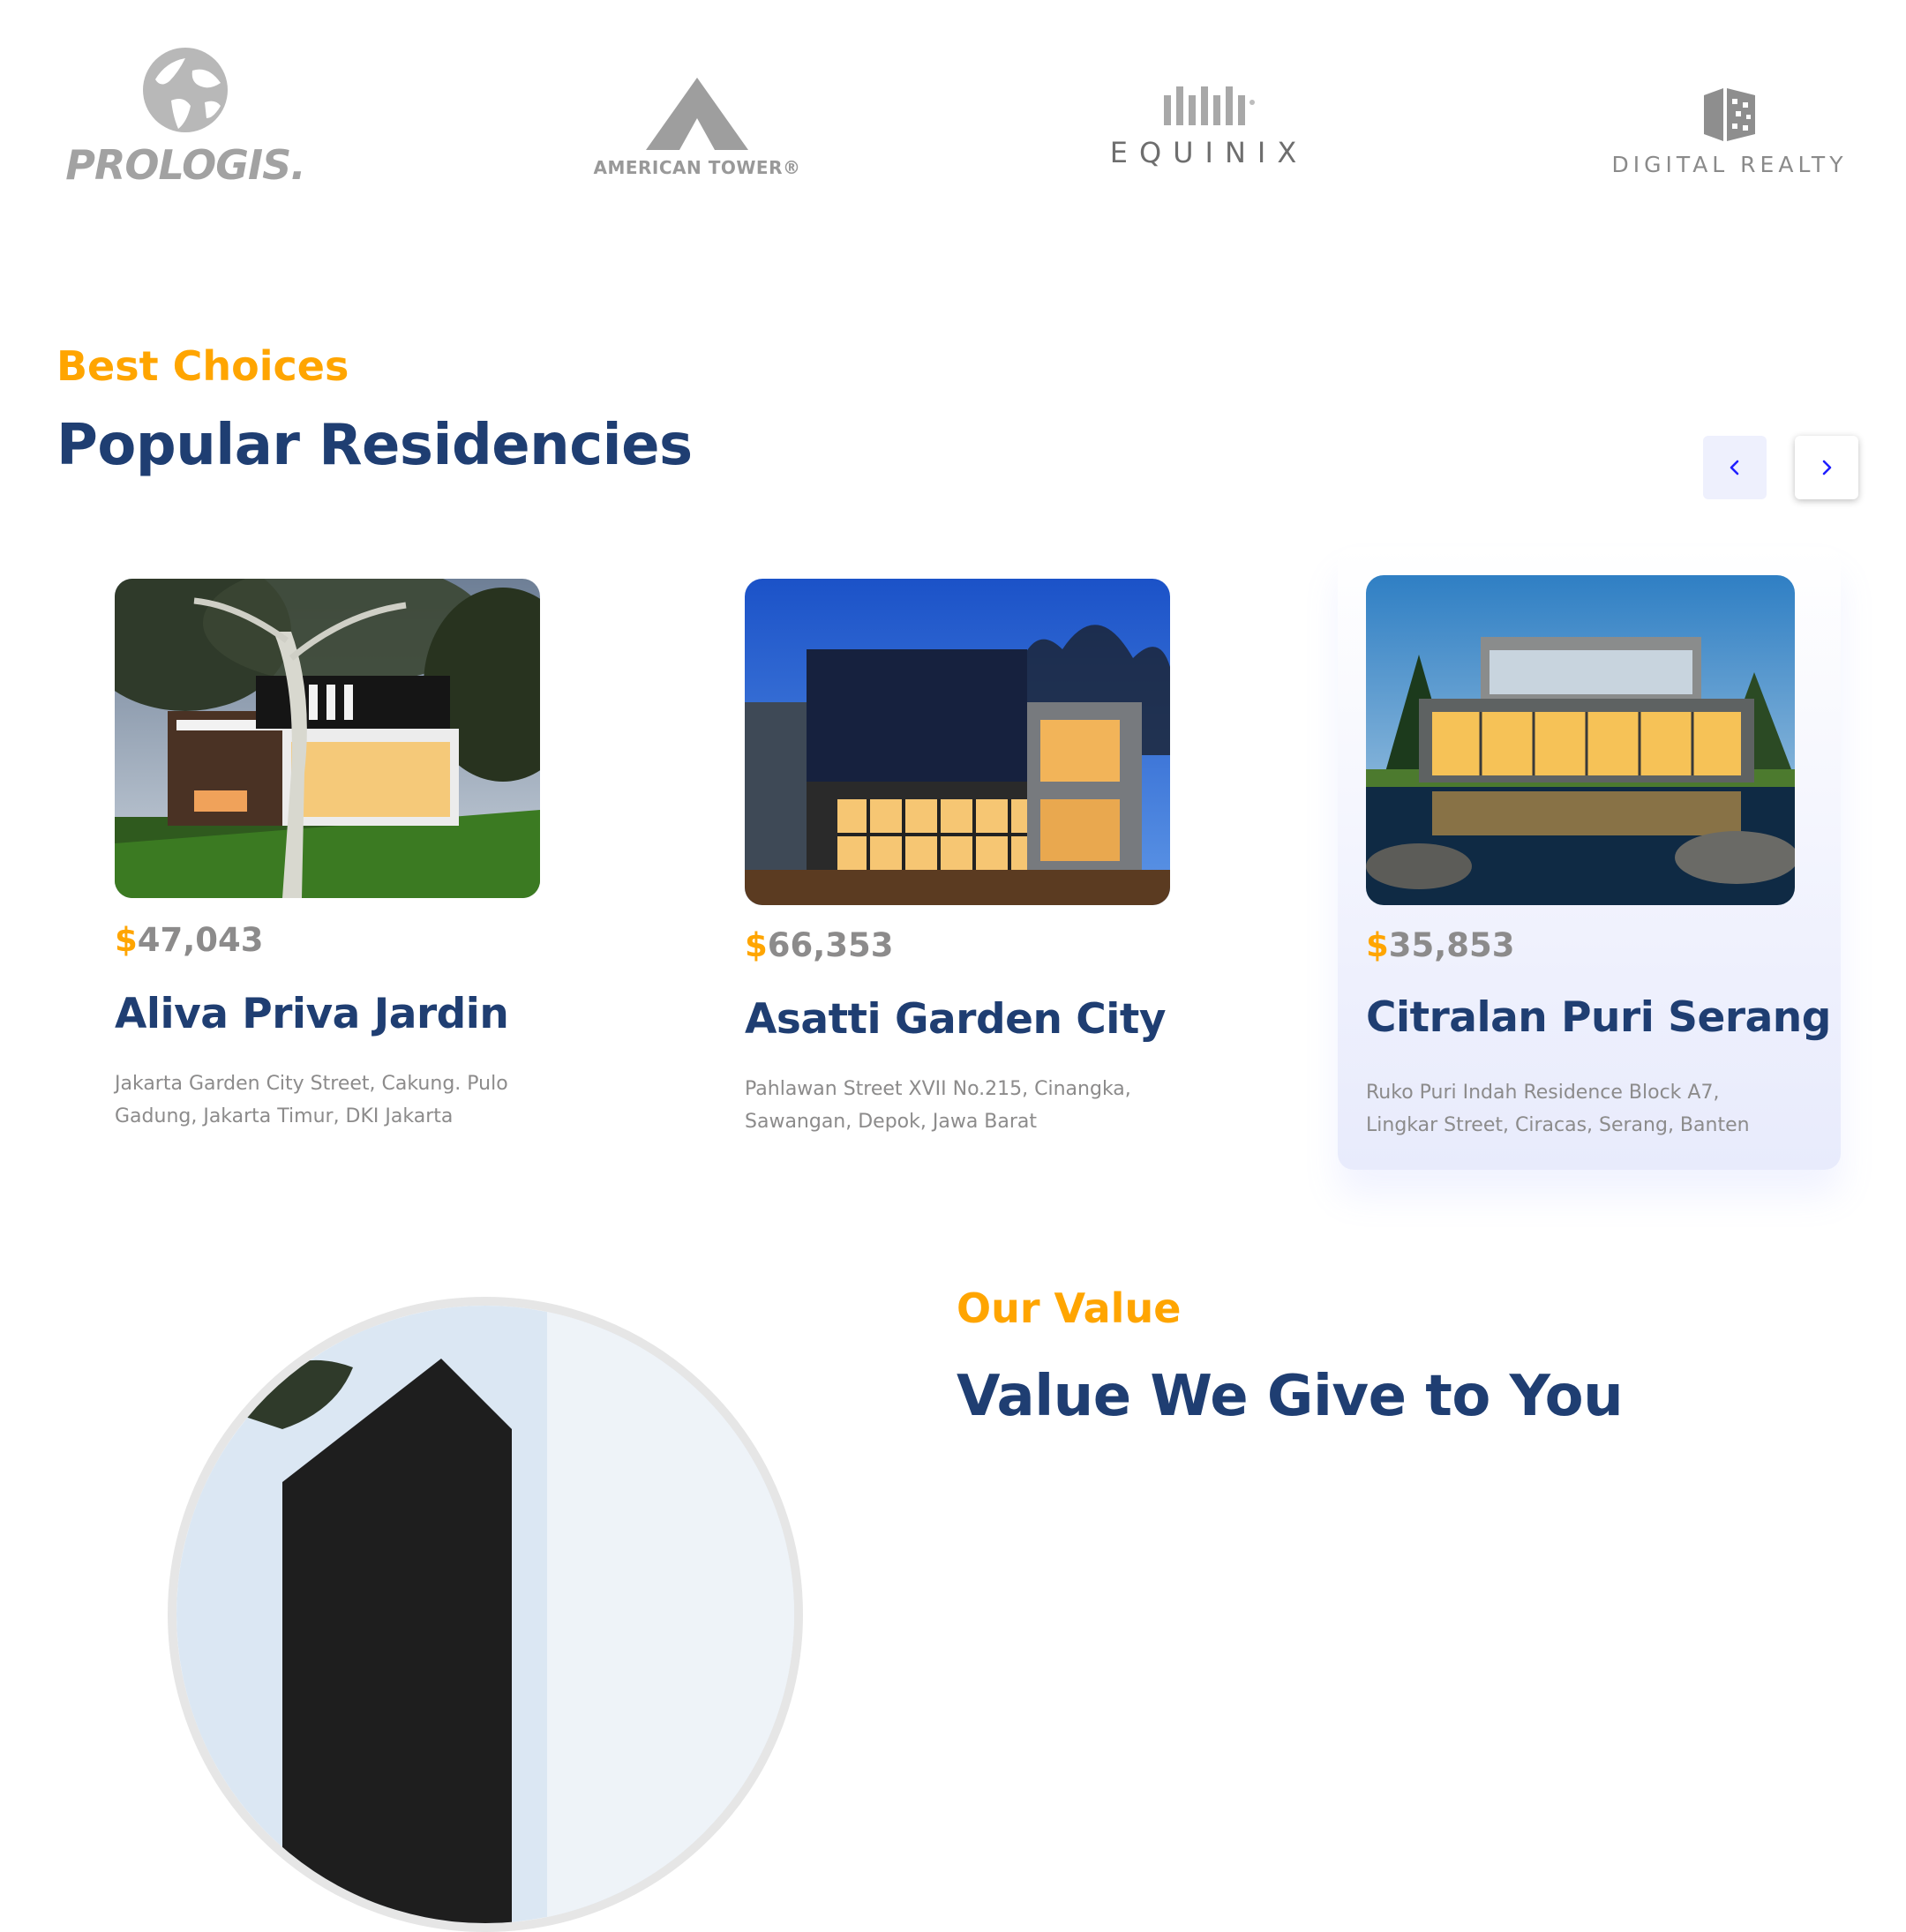 This screenshot has height=1932, width=1906. Describe the element at coordinates (185, 165) in the screenshot. I see `prologis-wordmark: PROLOGIS.` at that location.